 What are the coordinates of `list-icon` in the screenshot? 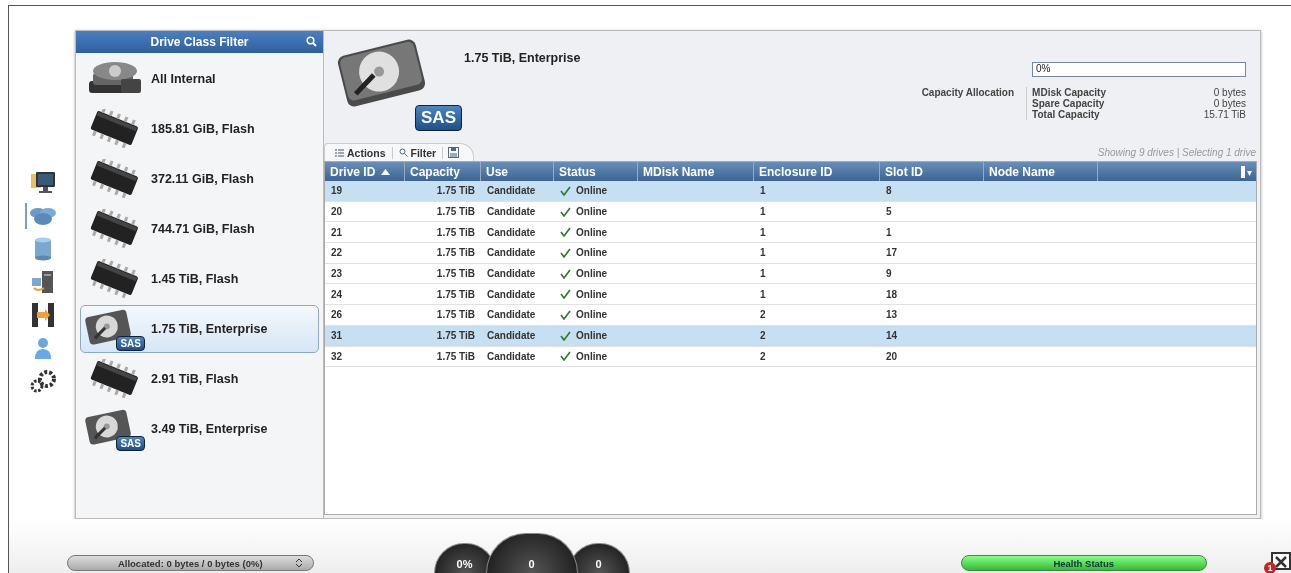 It's located at (339, 152).